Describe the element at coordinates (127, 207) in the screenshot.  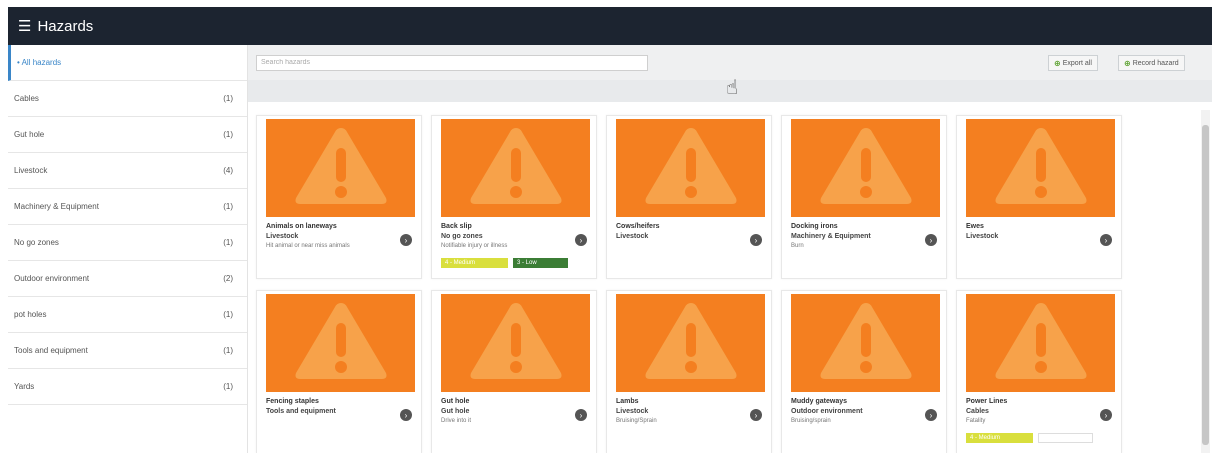
I see `sidebar-item: Machinery & Equipment (1)` at that location.